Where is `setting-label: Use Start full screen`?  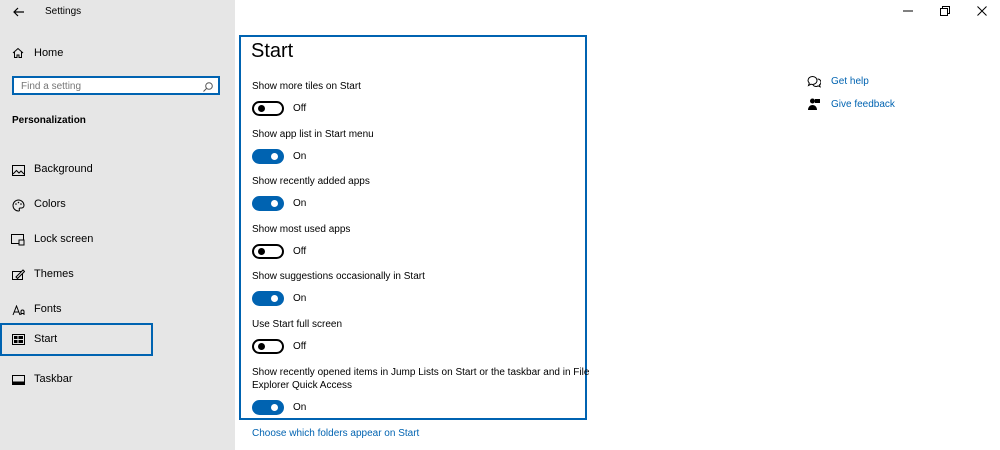
setting-label: Use Start full screen is located at coordinates (297, 324).